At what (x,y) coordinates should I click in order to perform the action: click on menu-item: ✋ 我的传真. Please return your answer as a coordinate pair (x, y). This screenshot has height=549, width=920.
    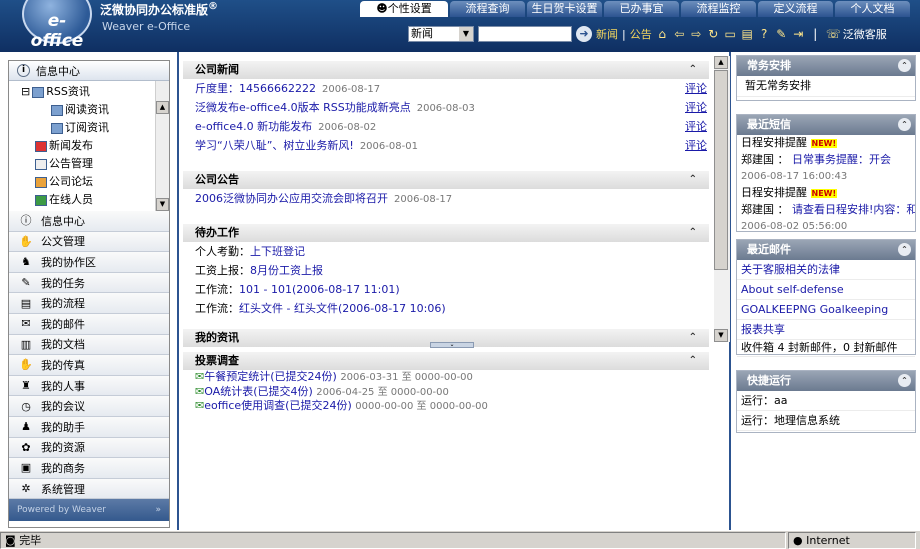
    Looking at the image, I should click on (89, 365).